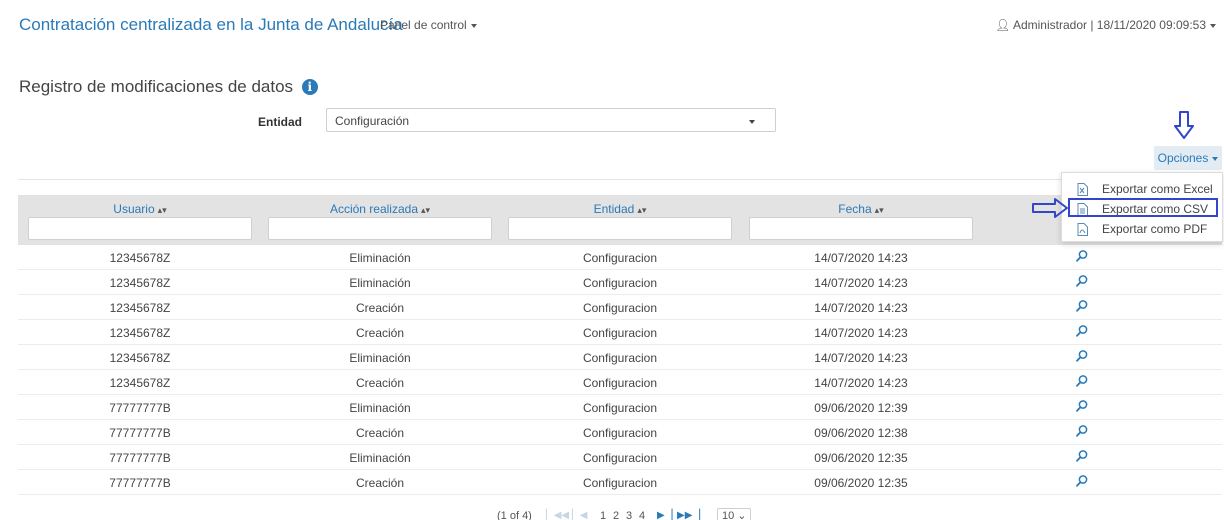  I want to click on column-header-fecha: Fecha ▴▾, so click(861, 209).